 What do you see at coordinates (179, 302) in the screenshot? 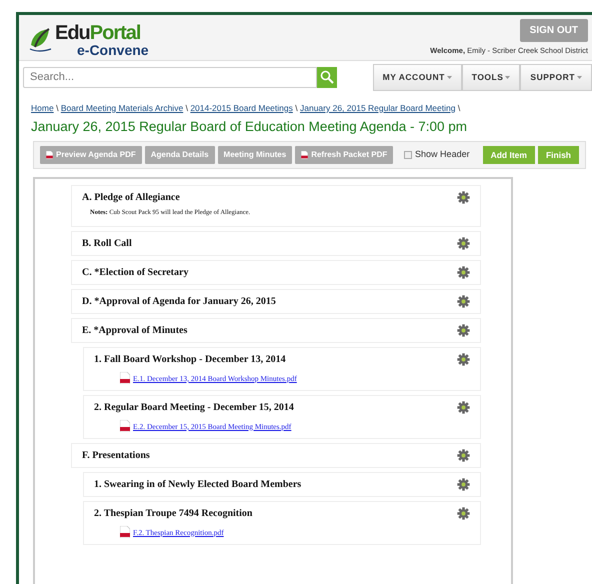
I see `agenda-item-title: D. *Approval of Agenda for January 26, 2015` at bounding box center [179, 302].